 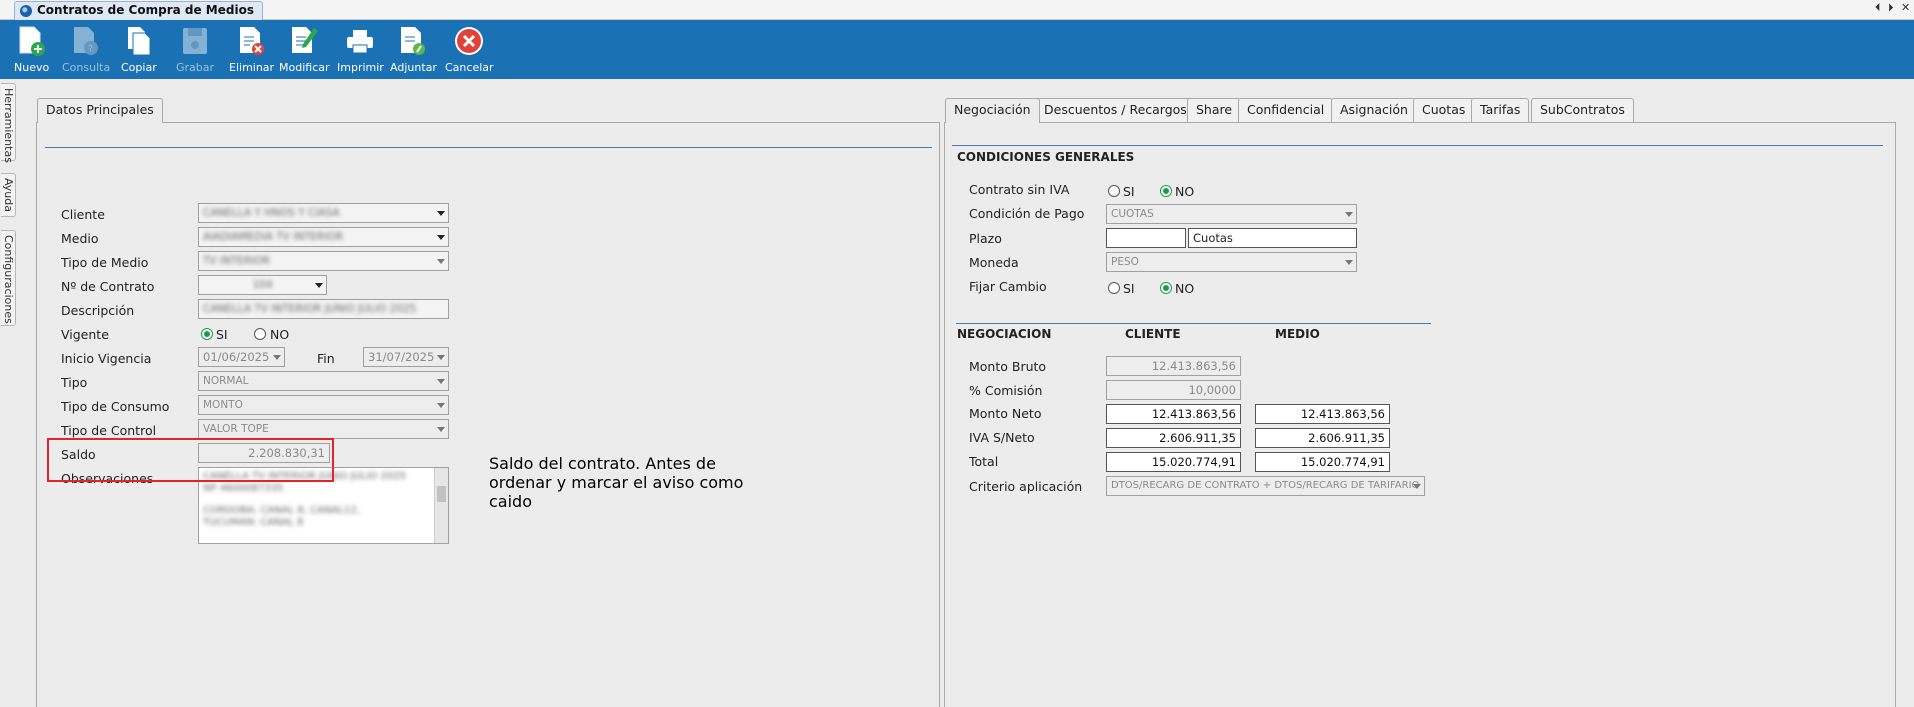 What do you see at coordinates (139, 50) in the screenshot?
I see `copiar-button: Copiar` at bounding box center [139, 50].